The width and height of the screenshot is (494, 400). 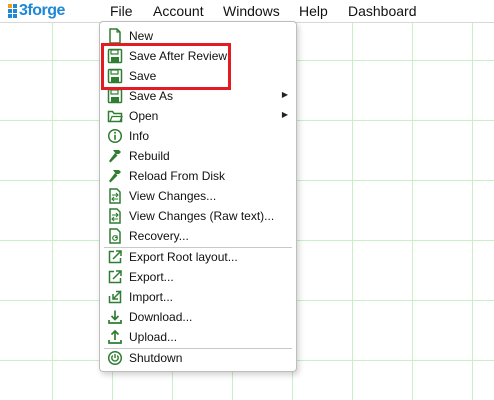 What do you see at coordinates (141, 36) in the screenshot?
I see `menu-item-label: New` at bounding box center [141, 36].